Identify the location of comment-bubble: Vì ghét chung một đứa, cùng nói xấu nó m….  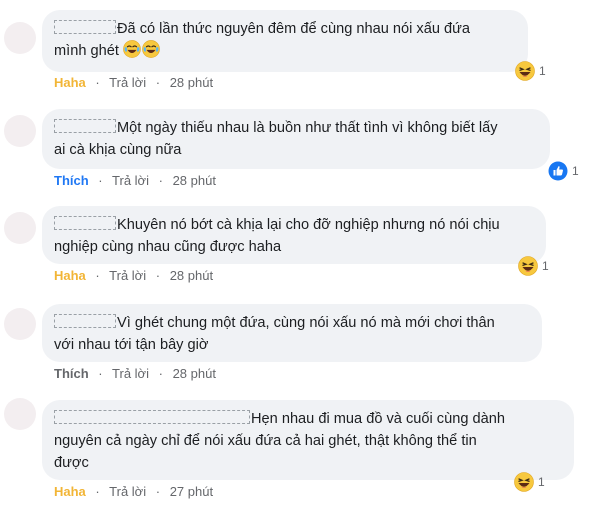
(292, 333).